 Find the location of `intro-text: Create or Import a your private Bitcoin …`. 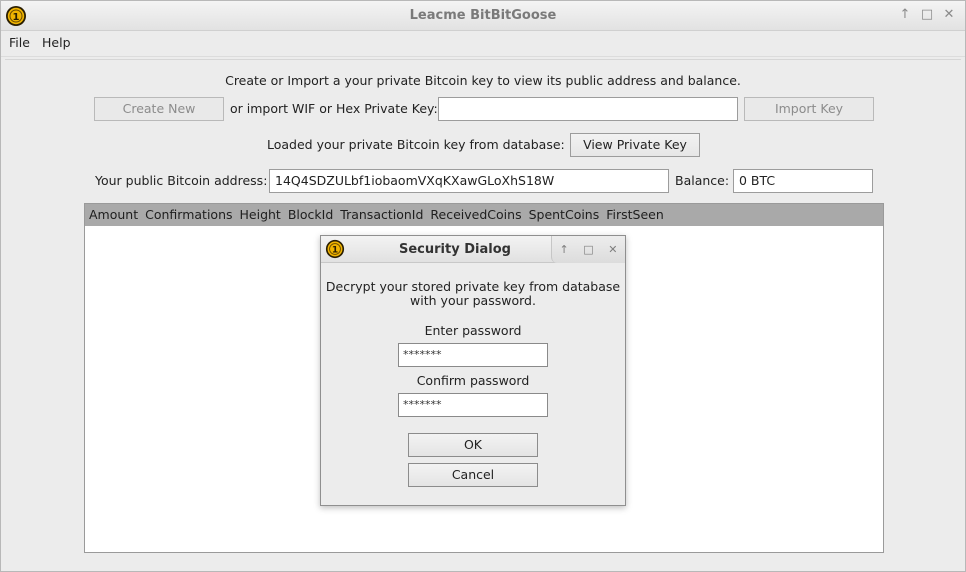

intro-text: Create or Import a your private Bitcoin … is located at coordinates (483, 80).